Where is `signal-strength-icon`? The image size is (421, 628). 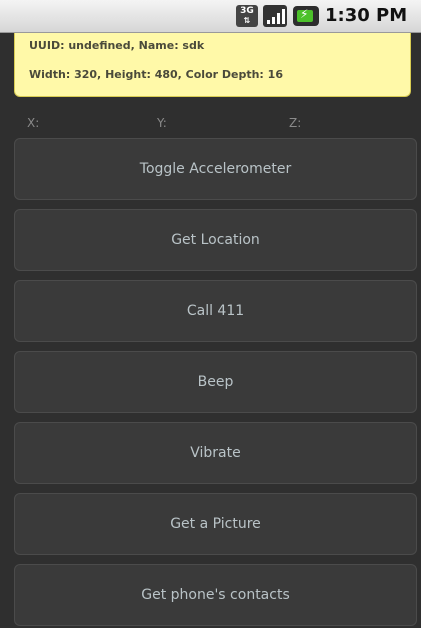 signal-strength-icon is located at coordinates (275, 16).